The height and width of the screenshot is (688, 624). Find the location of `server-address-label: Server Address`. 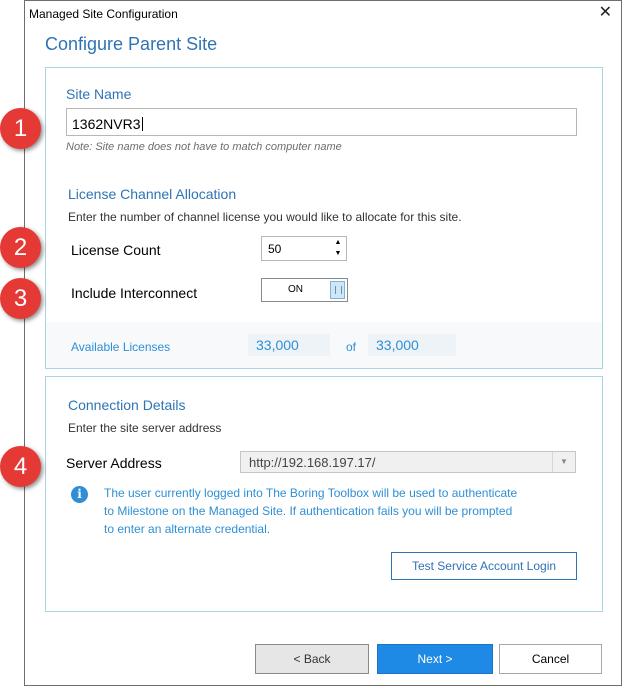

server-address-label: Server Address is located at coordinates (114, 463).